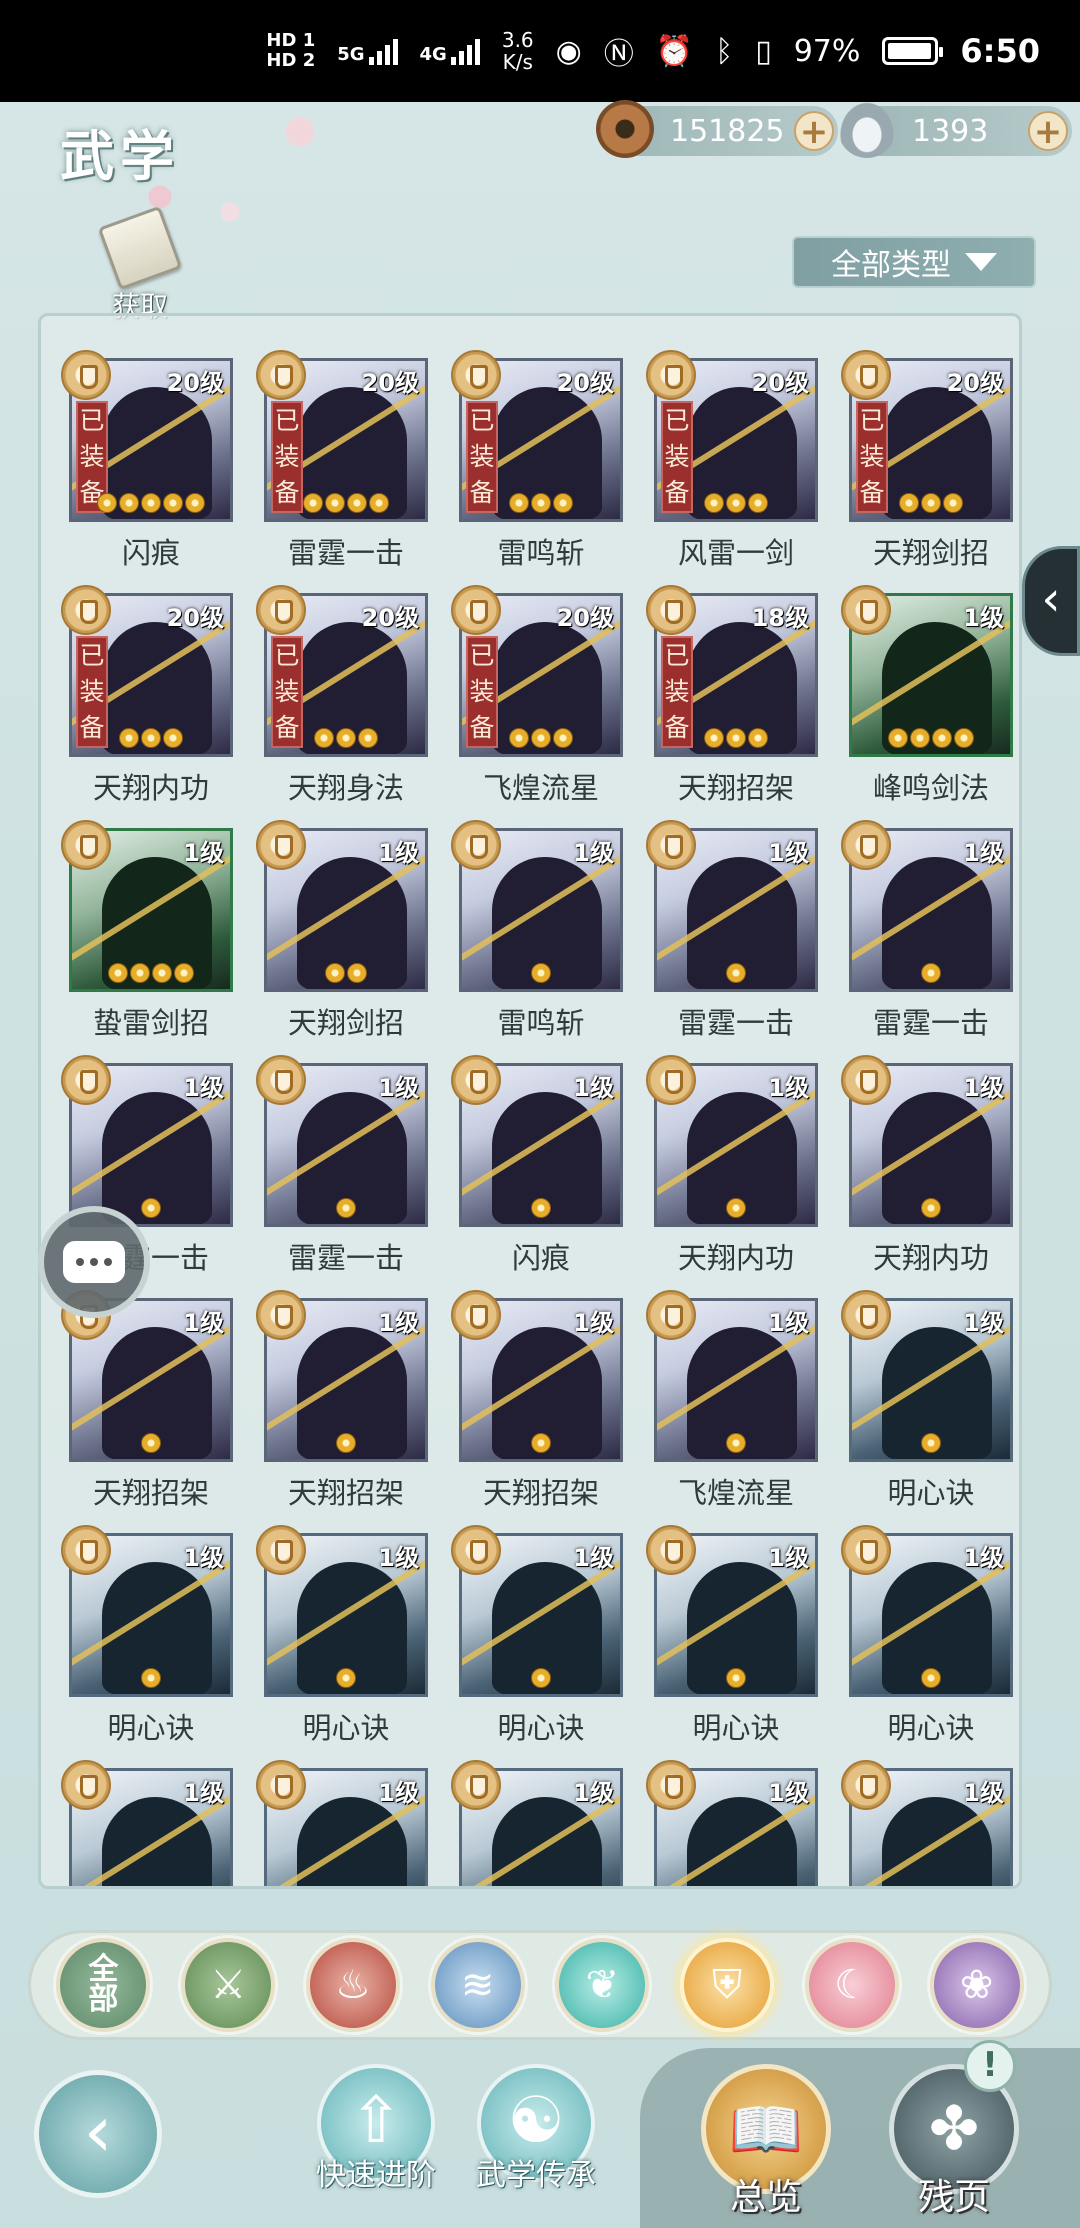  Describe the element at coordinates (352, 1985) in the screenshot. I see `fire-category-icon: ♨` at that location.